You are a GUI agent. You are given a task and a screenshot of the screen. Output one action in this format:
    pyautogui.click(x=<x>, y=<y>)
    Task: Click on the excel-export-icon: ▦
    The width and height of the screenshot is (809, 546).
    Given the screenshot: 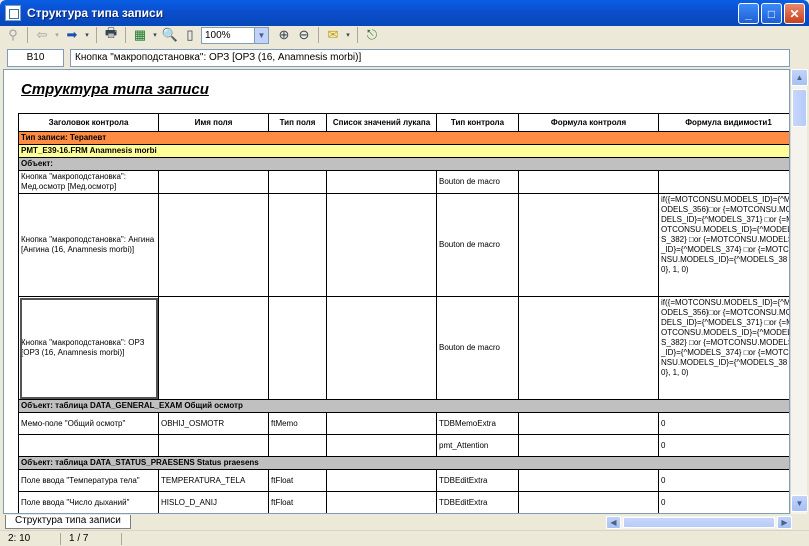 What is the action you would take?
    pyautogui.click(x=140, y=35)
    